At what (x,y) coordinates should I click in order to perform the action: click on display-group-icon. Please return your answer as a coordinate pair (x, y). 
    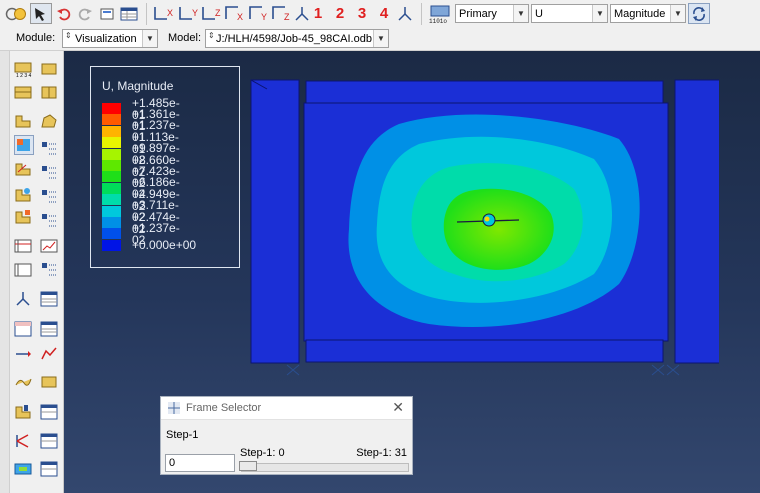
    Looking at the image, I should click on (23, 441).